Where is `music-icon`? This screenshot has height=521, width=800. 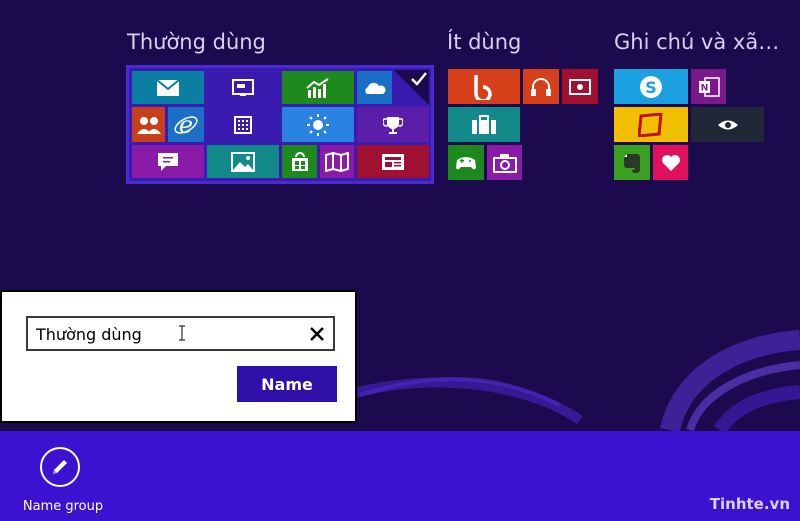
music-icon is located at coordinates (541, 86).